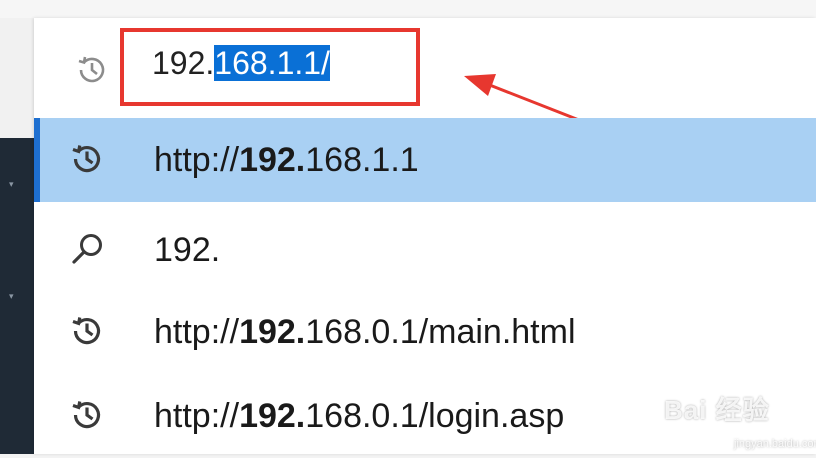 The width and height of the screenshot is (816, 458). I want to click on suggestion-text-rest: 168.1.1, so click(362, 160).